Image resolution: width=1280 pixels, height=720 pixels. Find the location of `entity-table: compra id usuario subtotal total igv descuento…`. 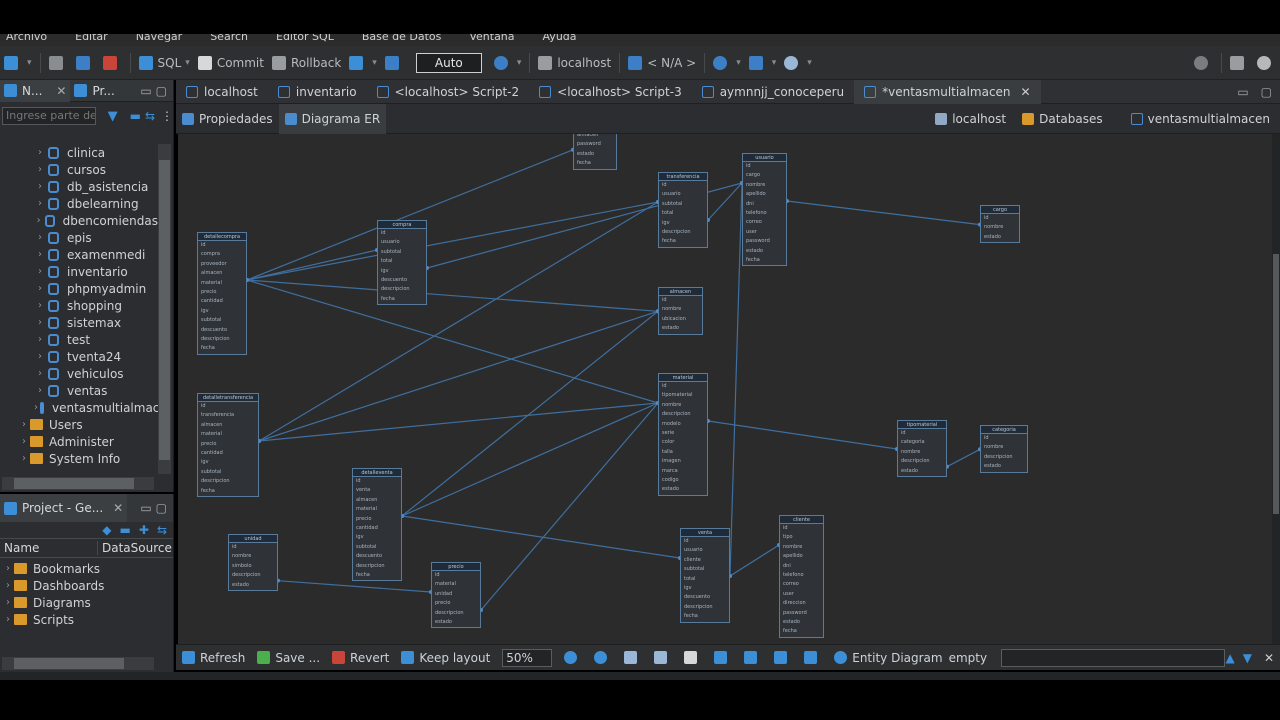

entity-table: compra id usuario subtotal total igv descuento… is located at coordinates (402, 263).